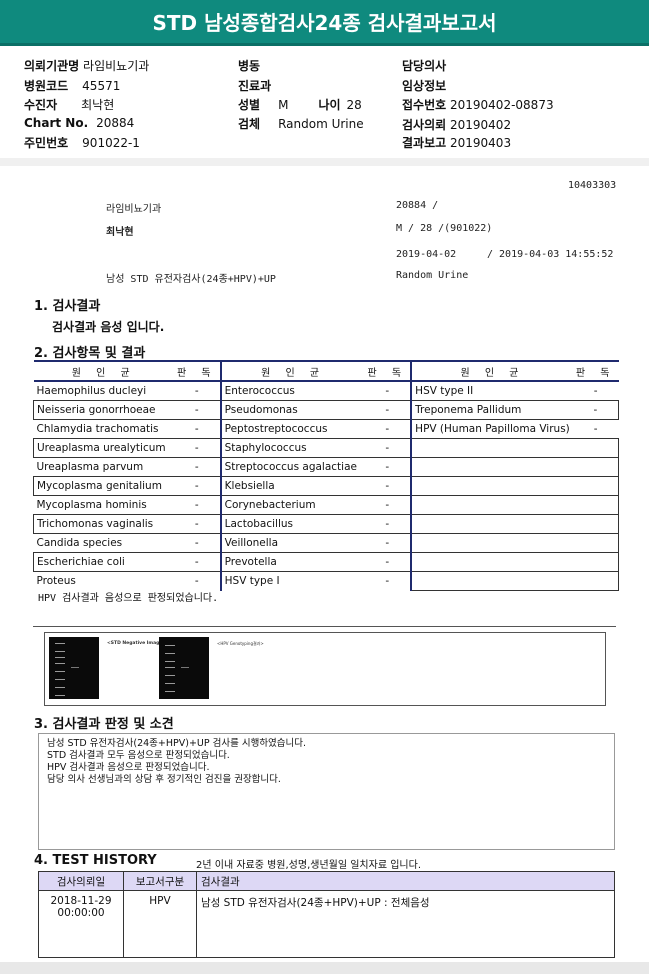 The image size is (649, 974). What do you see at coordinates (424, 143) in the screenshot?
I see `report-label: 결과보고` at bounding box center [424, 143].